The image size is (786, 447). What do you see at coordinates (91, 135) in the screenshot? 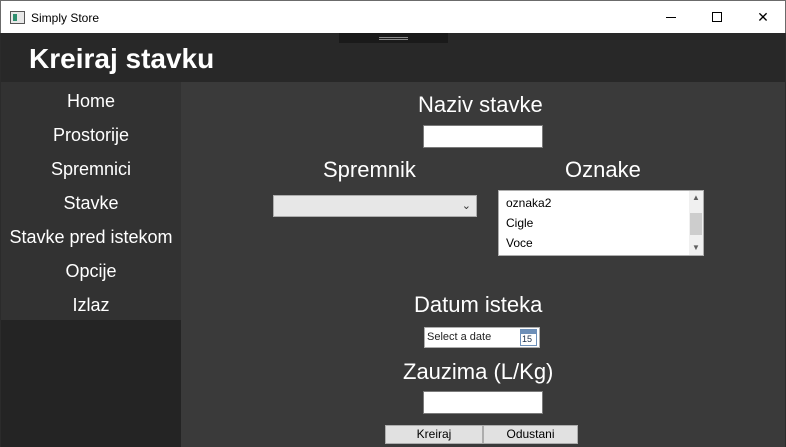
I see `sidebar-item-prostorije: Prostorije` at bounding box center [91, 135].